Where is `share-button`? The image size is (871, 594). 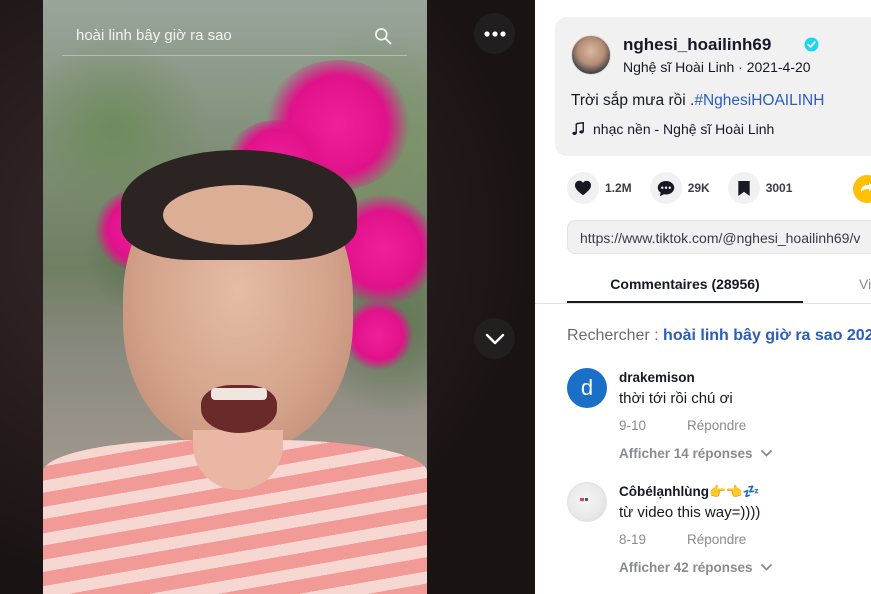 share-button is located at coordinates (862, 189).